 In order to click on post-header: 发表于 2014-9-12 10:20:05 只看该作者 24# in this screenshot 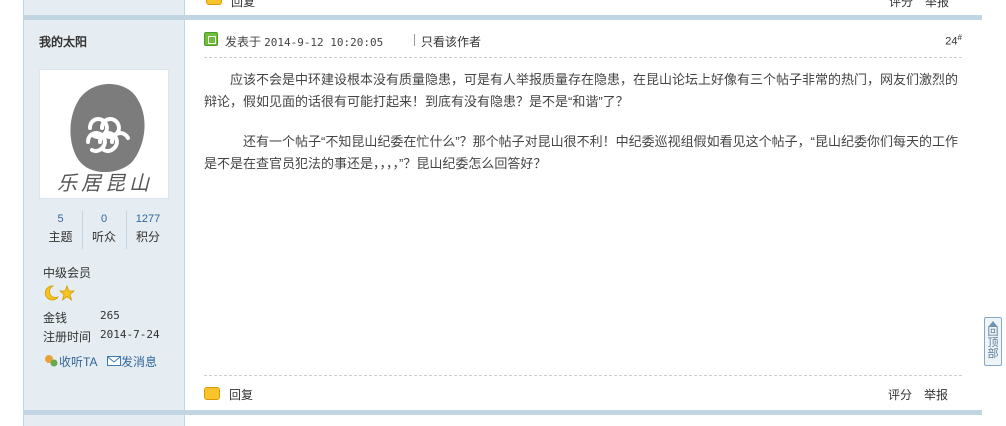, I will do `click(583, 40)`.